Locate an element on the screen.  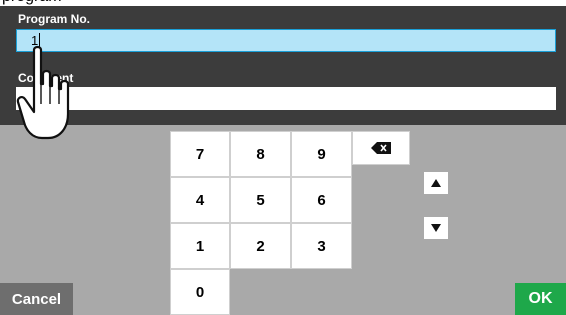
arrow-up-icon is located at coordinates (436, 183).